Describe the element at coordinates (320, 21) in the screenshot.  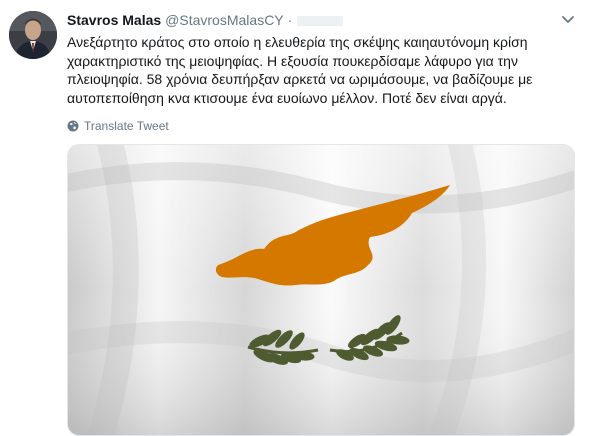
I see `timestamp-placeholder` at that location.